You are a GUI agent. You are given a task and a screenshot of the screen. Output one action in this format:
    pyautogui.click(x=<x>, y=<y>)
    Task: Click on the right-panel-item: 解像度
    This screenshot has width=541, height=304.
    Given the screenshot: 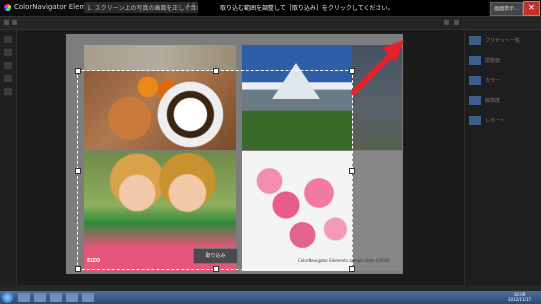 What is the action you would take?
    pyautogui.click(x=492, y=100)
    